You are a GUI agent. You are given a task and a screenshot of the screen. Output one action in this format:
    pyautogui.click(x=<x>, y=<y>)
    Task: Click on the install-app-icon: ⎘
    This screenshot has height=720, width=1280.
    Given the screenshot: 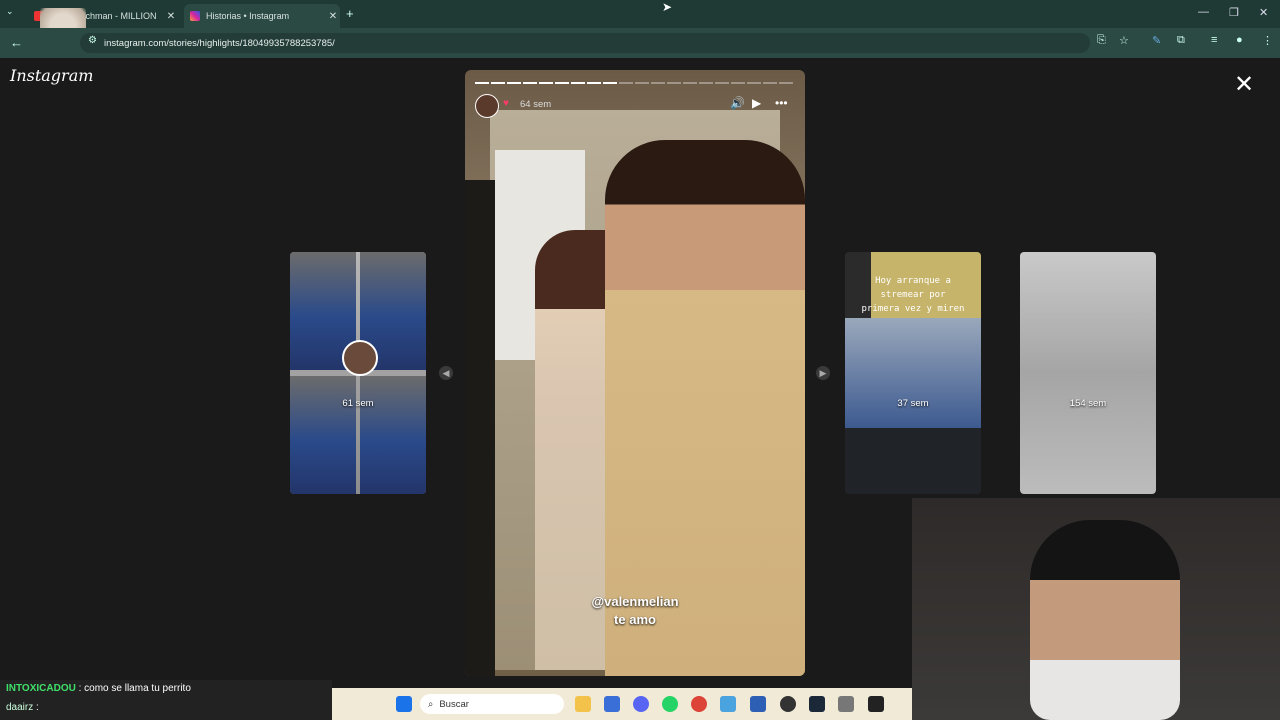 What is the action you would take?
    pyautogui.click(x=1101, y=40)
    